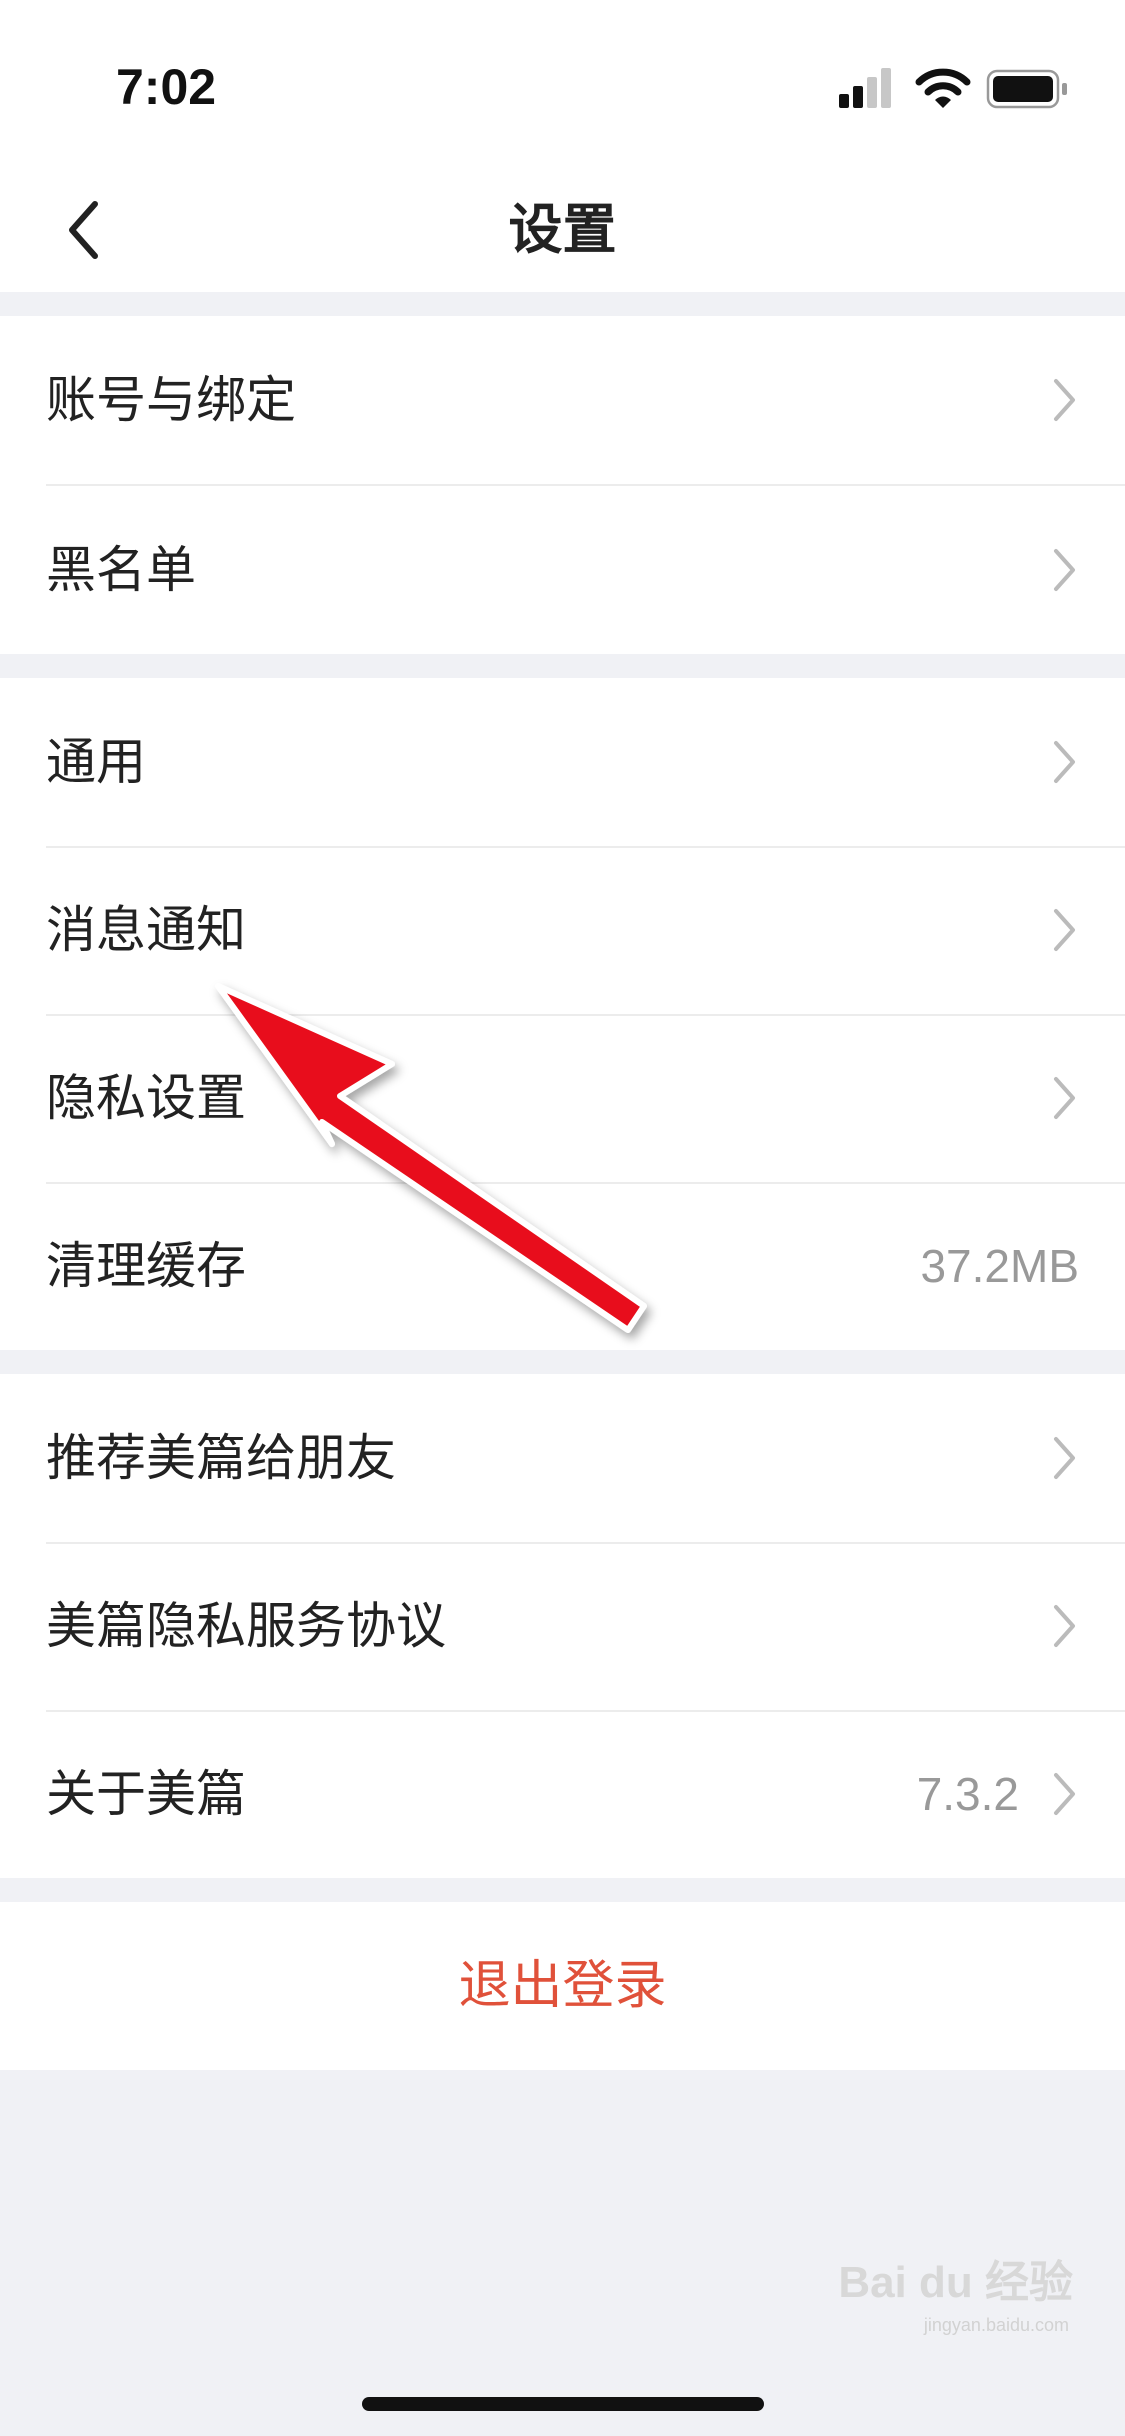  What do you see at coordinates (146, 1266) in the screenshot?
I see `settings-item-label: 清理缓存` at bounding box center [146, 1266].